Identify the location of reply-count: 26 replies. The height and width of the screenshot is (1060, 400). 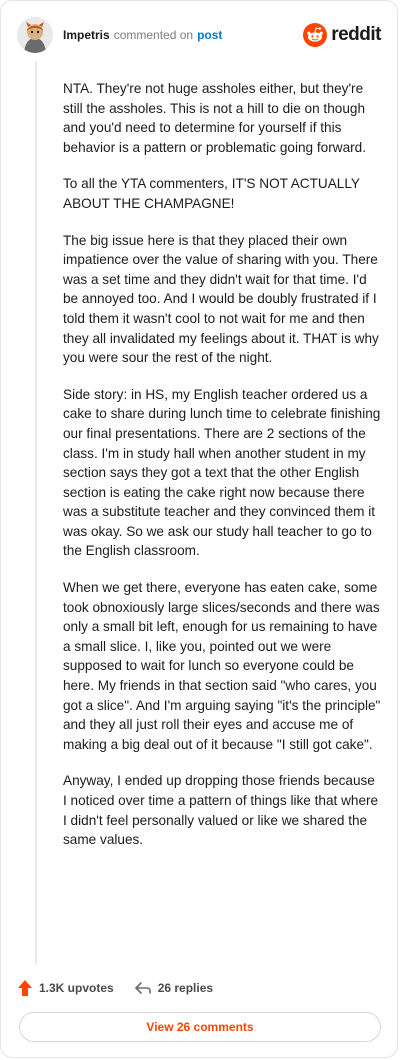
(185, 988).